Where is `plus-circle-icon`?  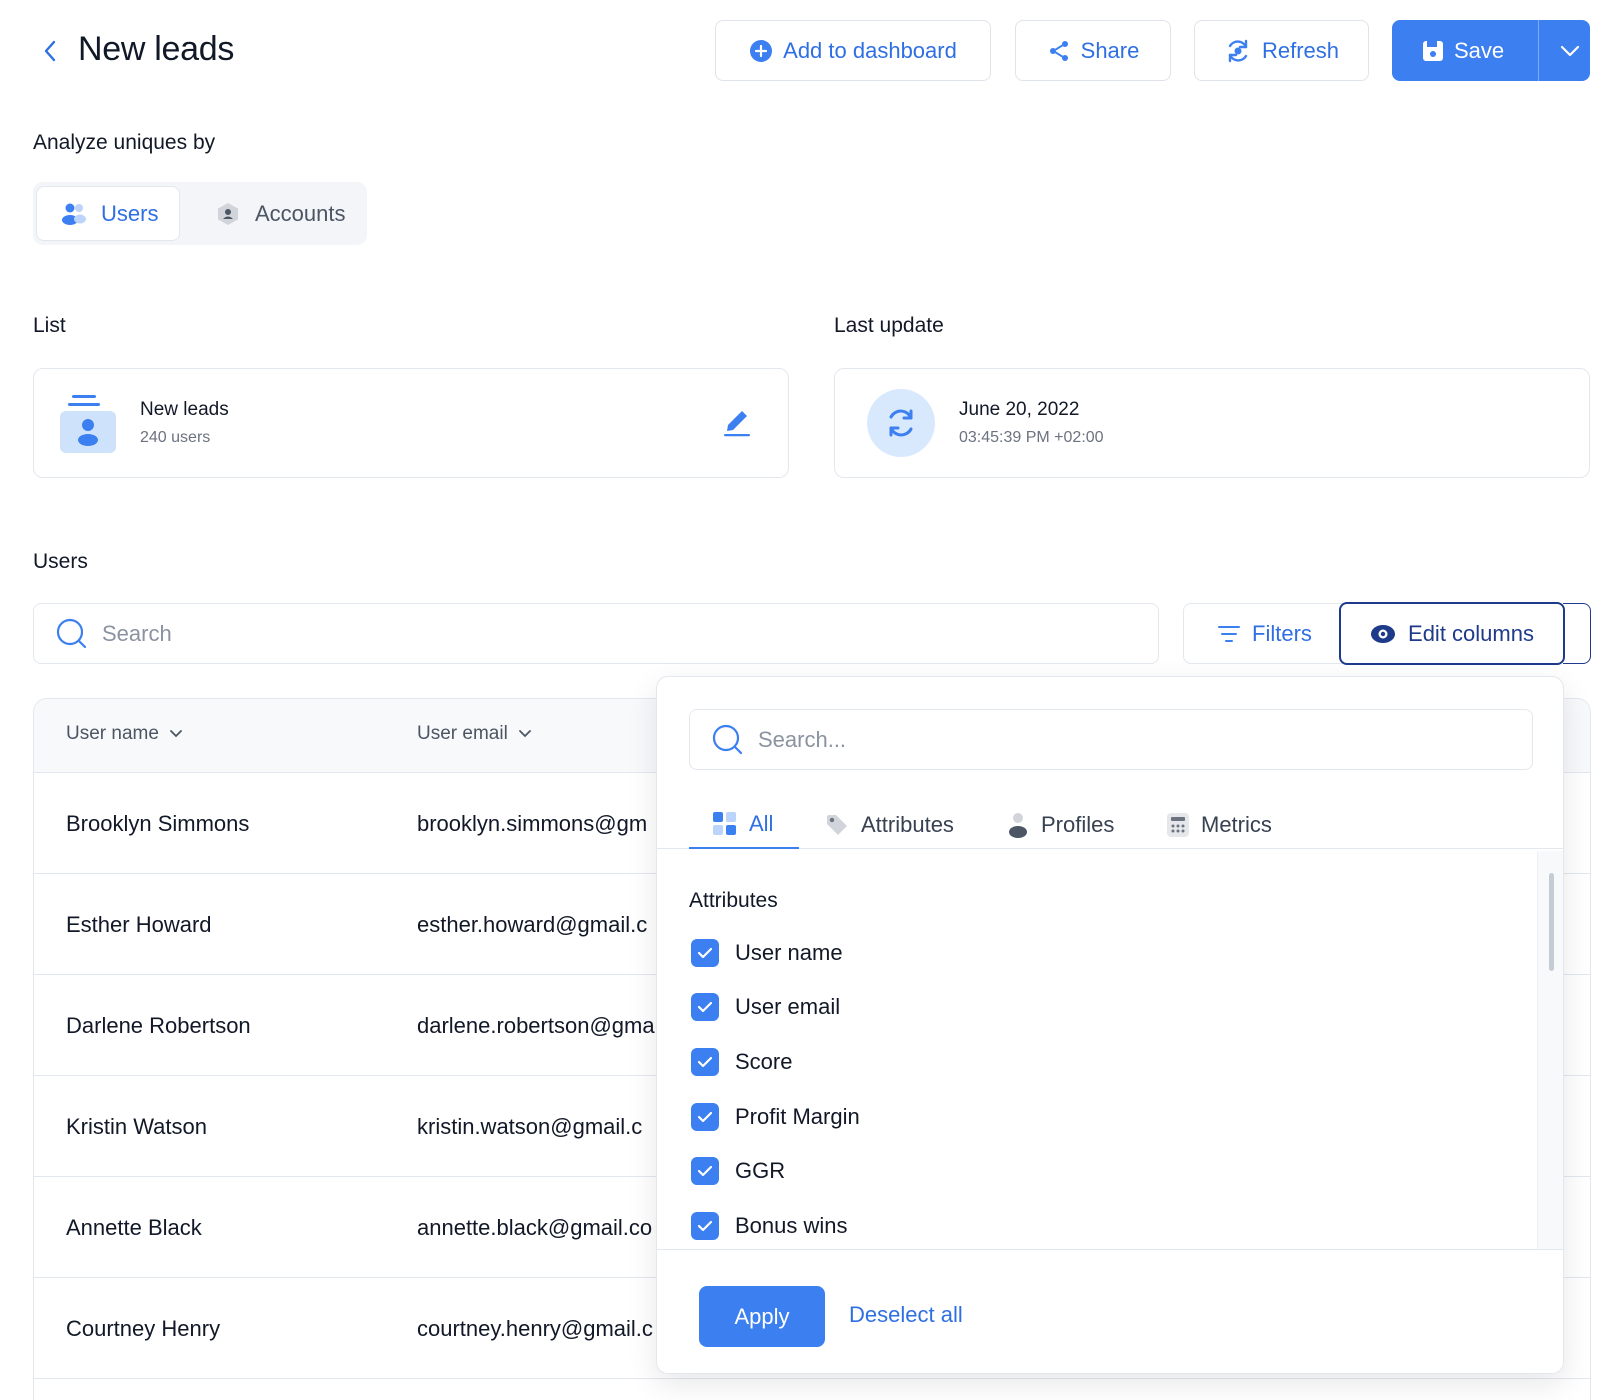 plus-circle-icon is located at coordinates (761, 50).